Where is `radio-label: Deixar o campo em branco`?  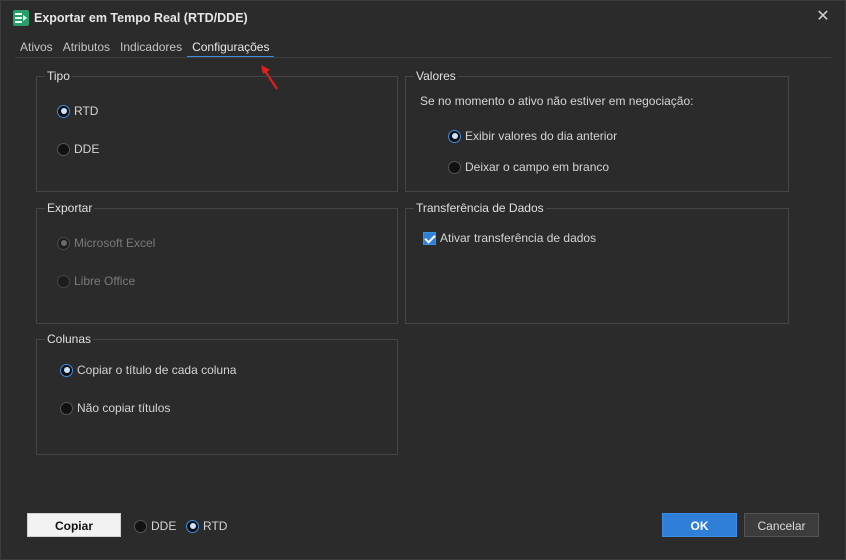
radio-label: Deixar o campo em branco is located at coordinates (537, 167).